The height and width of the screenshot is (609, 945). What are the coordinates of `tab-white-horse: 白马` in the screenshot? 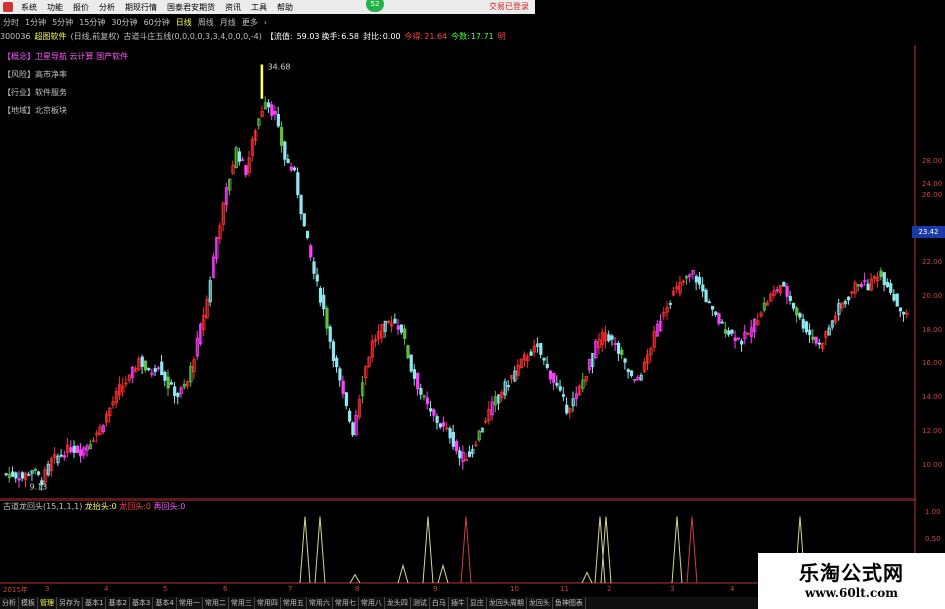 It's located at (439, 603).